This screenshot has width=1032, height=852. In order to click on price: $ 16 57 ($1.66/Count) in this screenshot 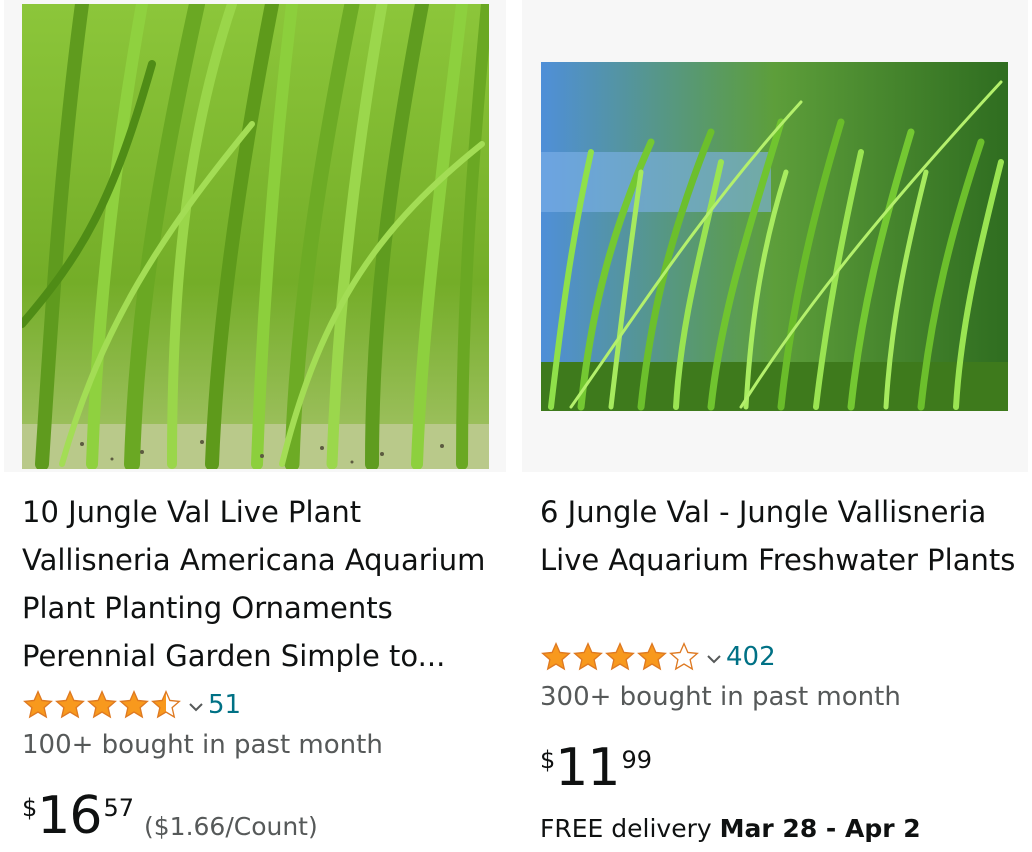, I will do `click(170, 816)`.